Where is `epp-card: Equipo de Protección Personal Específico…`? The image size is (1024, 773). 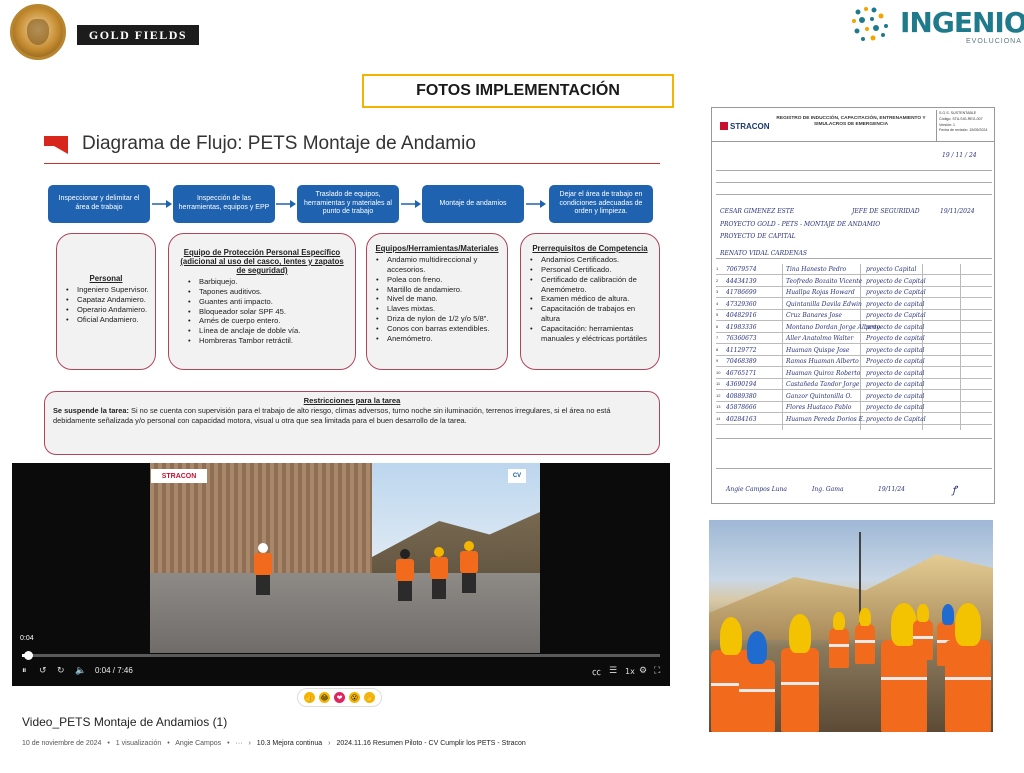
epp-card: Equipo de Protección Personal Específico… is located at coordinates (262, 301).